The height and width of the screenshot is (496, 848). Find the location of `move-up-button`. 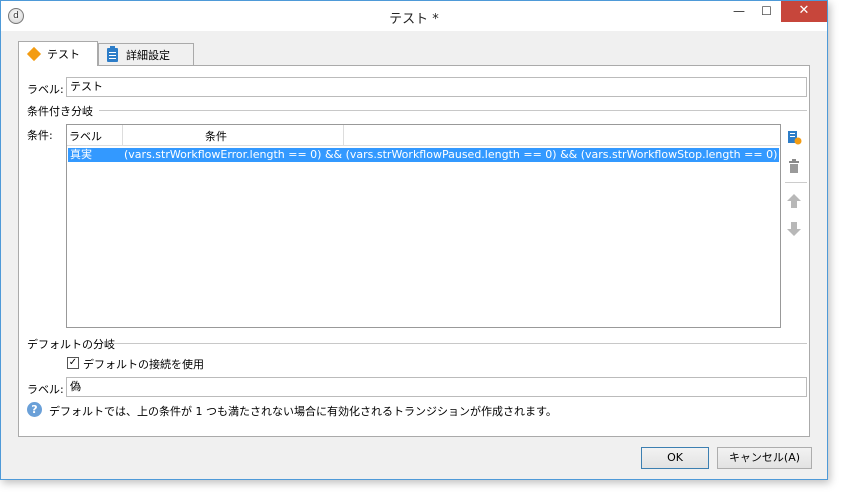

move-up-button is located at coordinates (794, 201).